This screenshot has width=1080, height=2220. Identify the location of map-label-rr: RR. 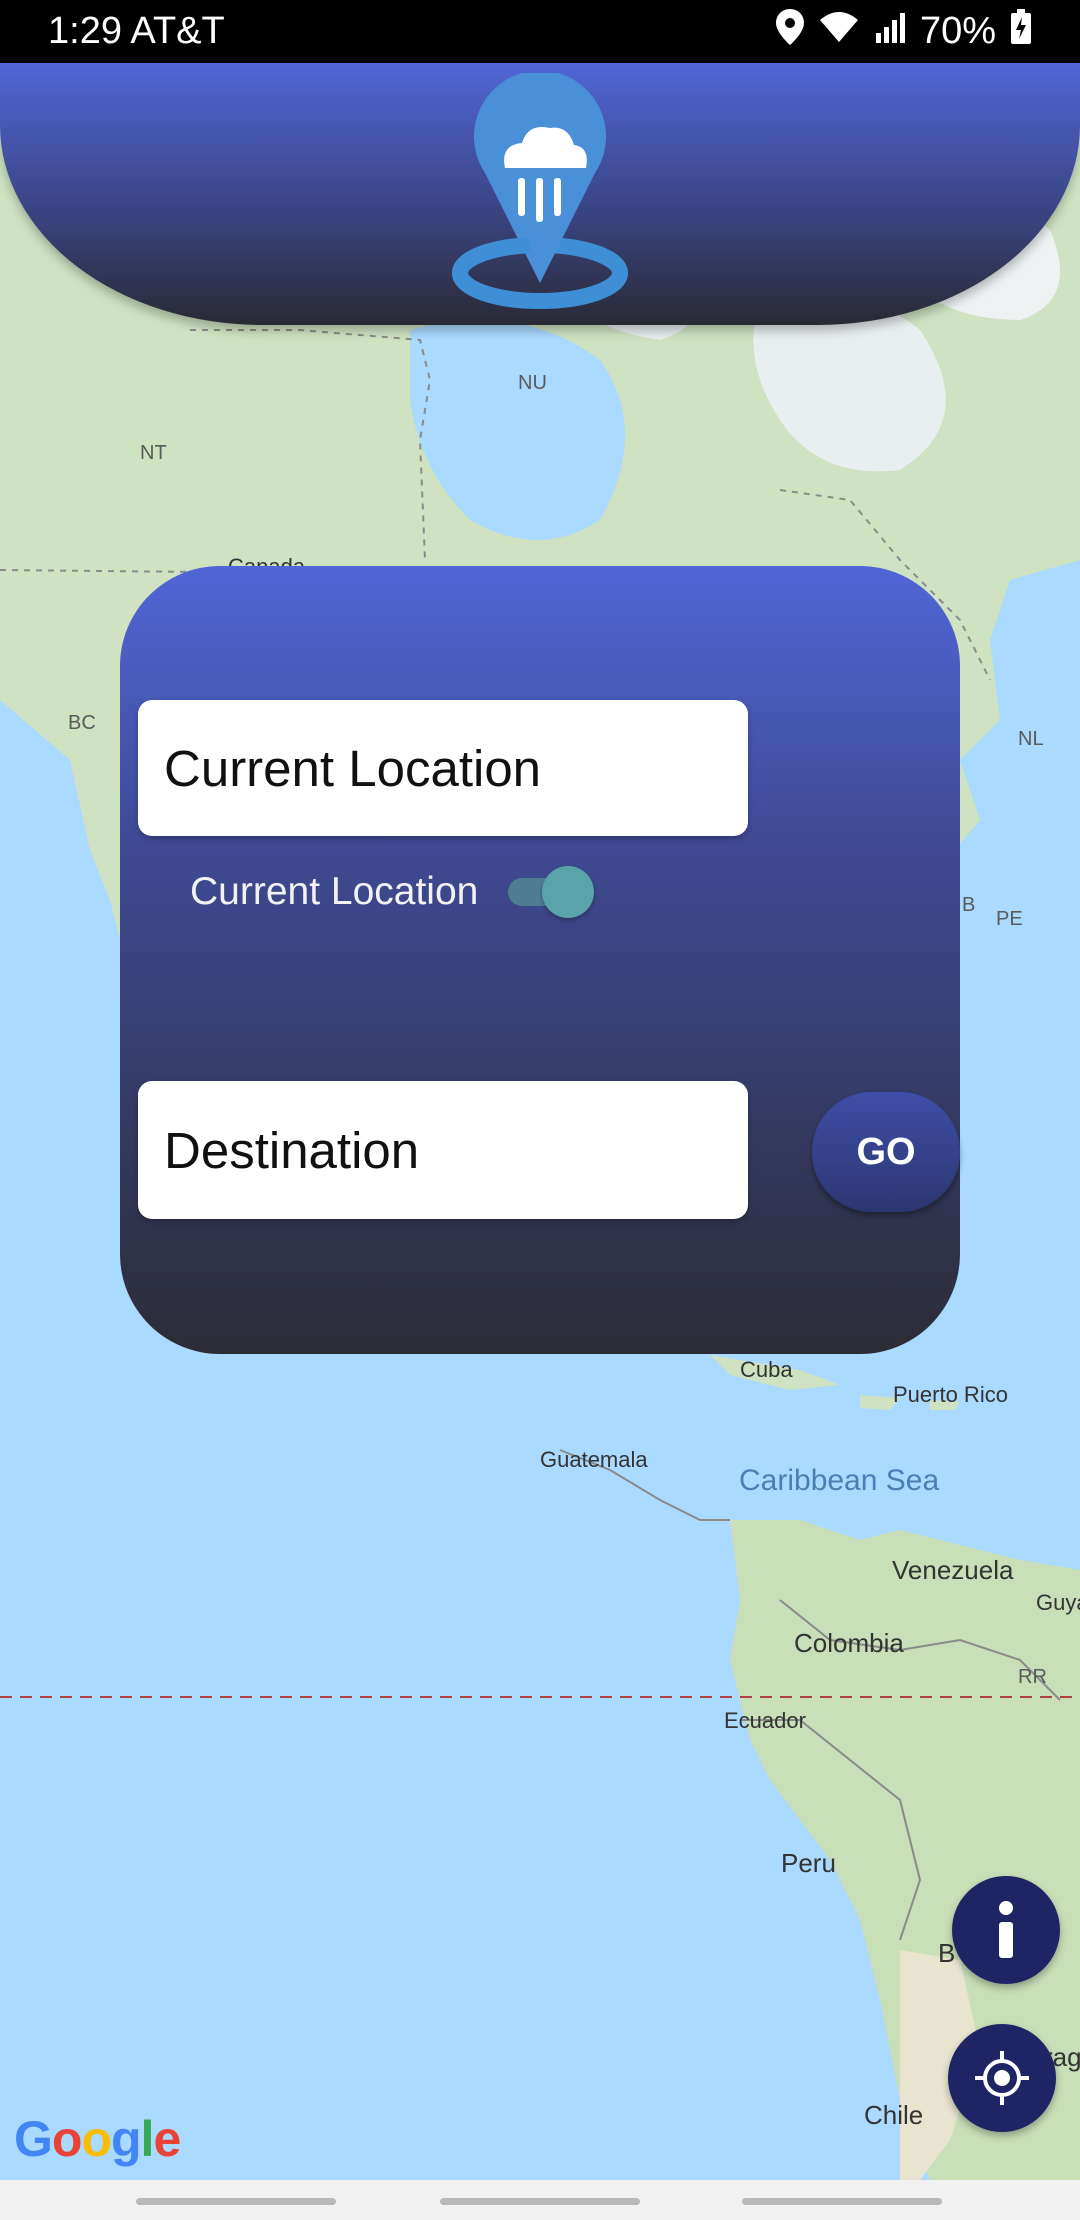
(1032, 1677).